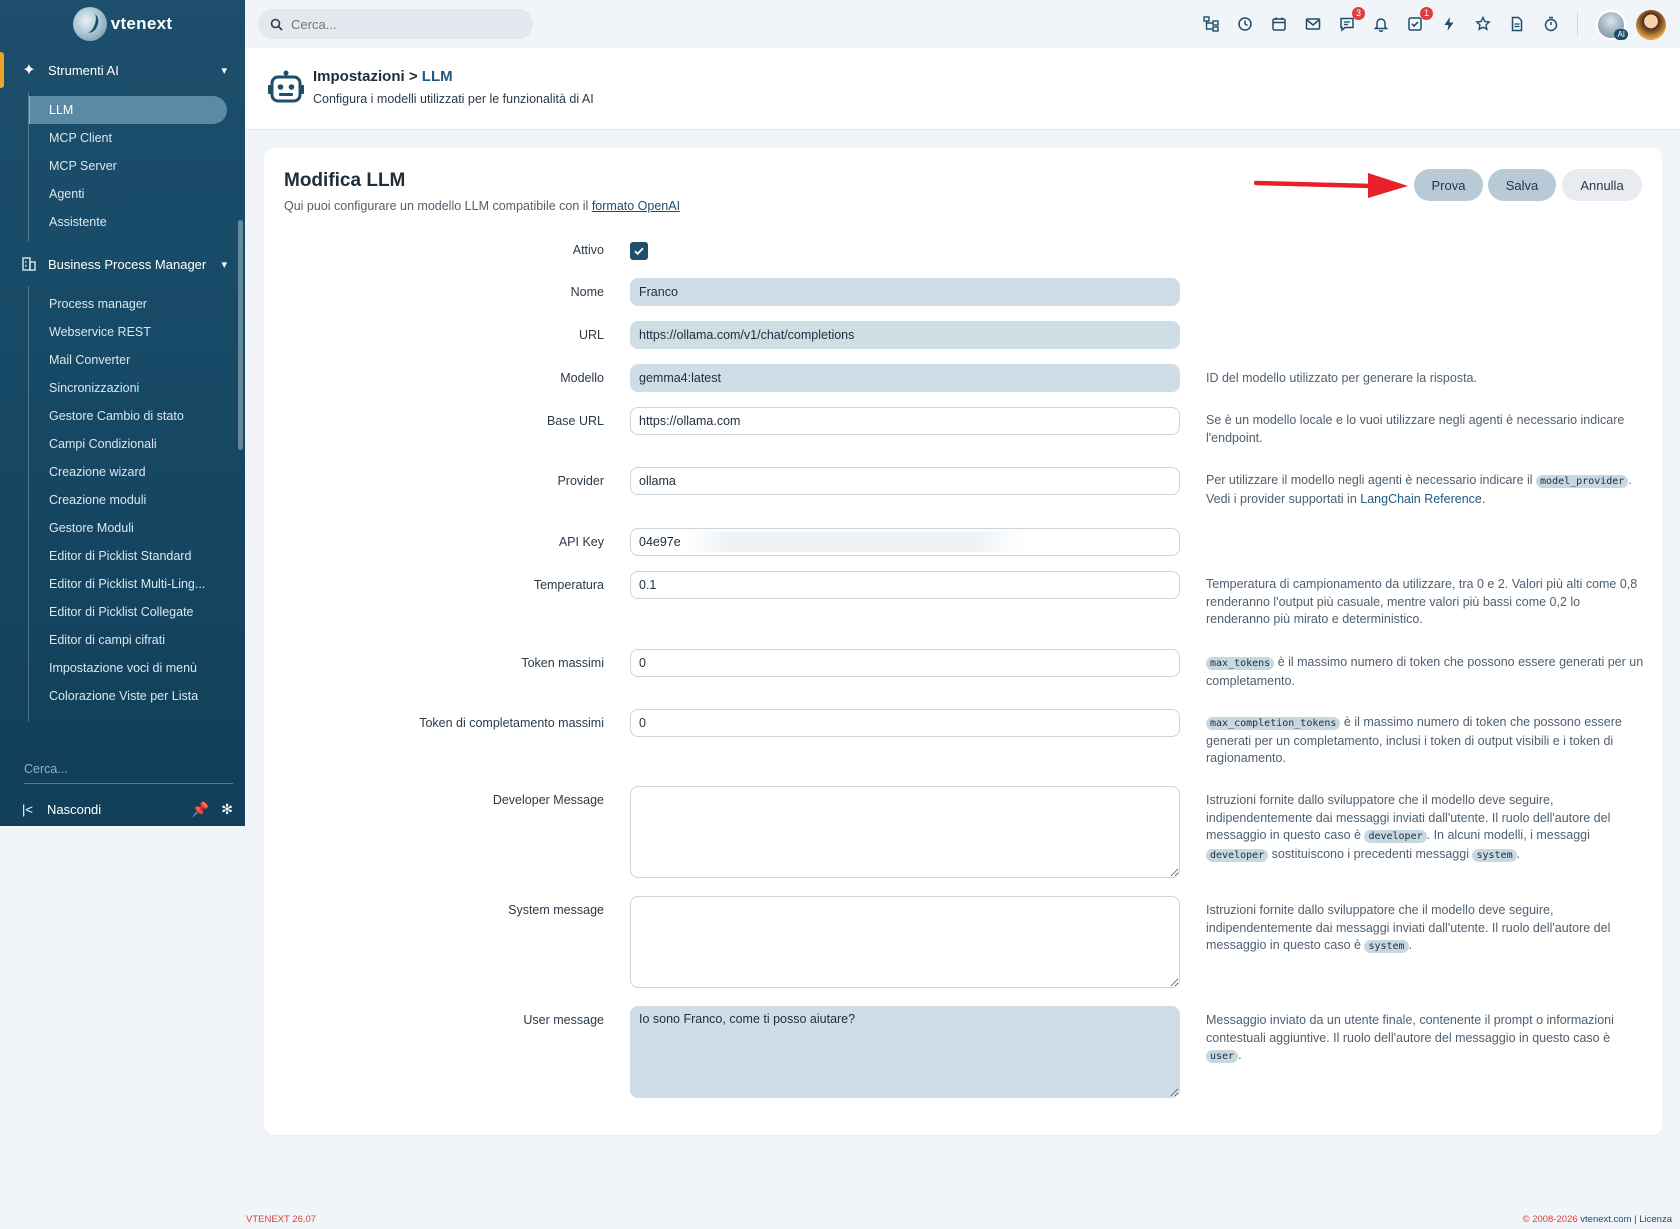  What do you see at coordinates (1621, 34) in the screenshot?
I see `ai-badge: AI` at bounding box center [1621, 34].